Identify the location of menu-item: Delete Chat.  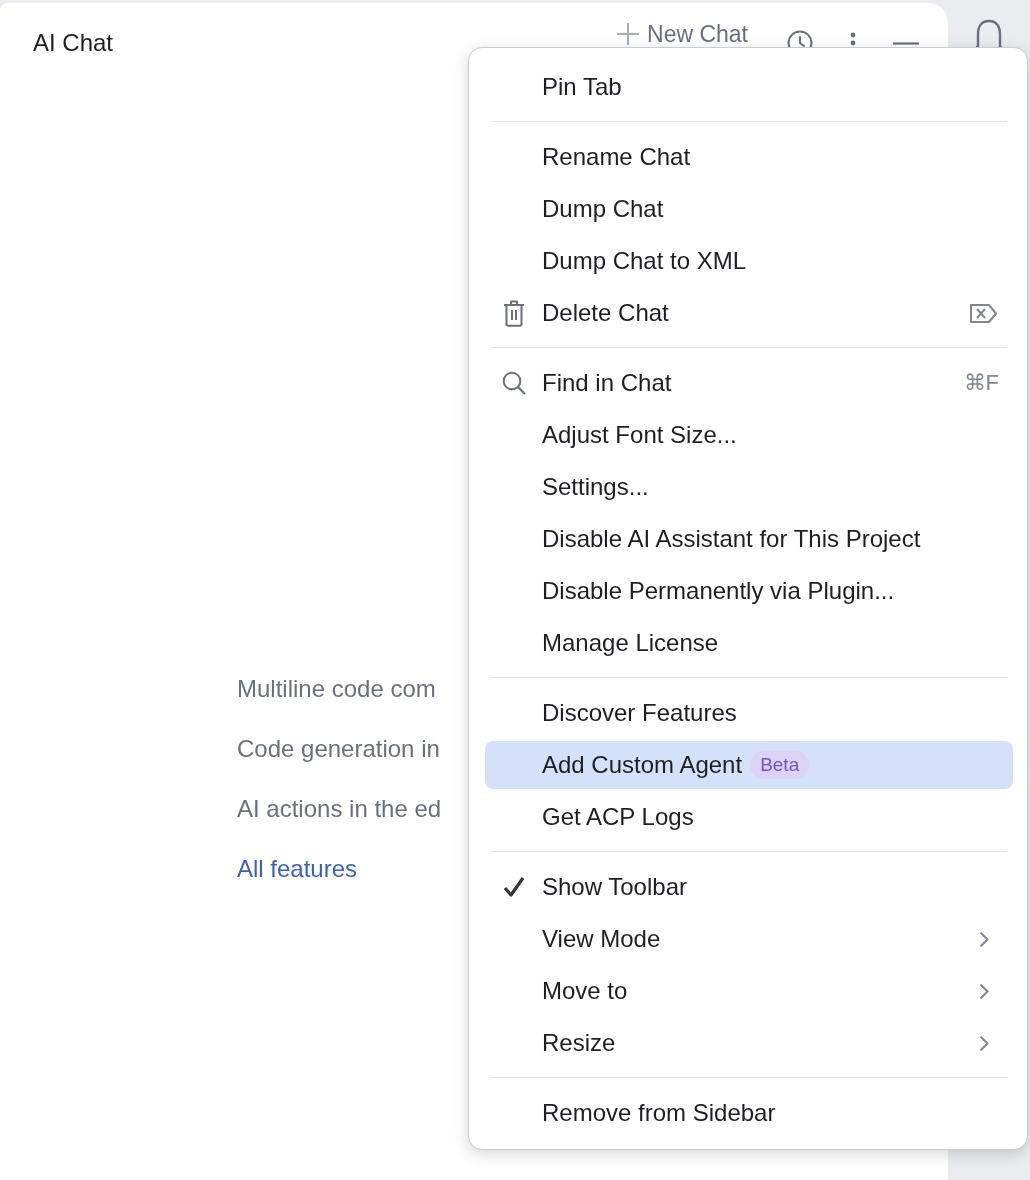
(749, 313).